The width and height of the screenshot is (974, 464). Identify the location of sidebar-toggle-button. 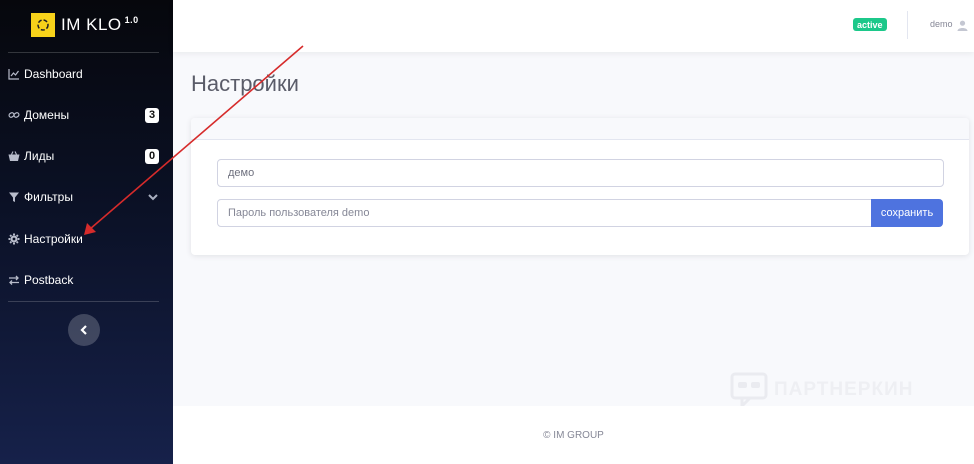
(84, 330).